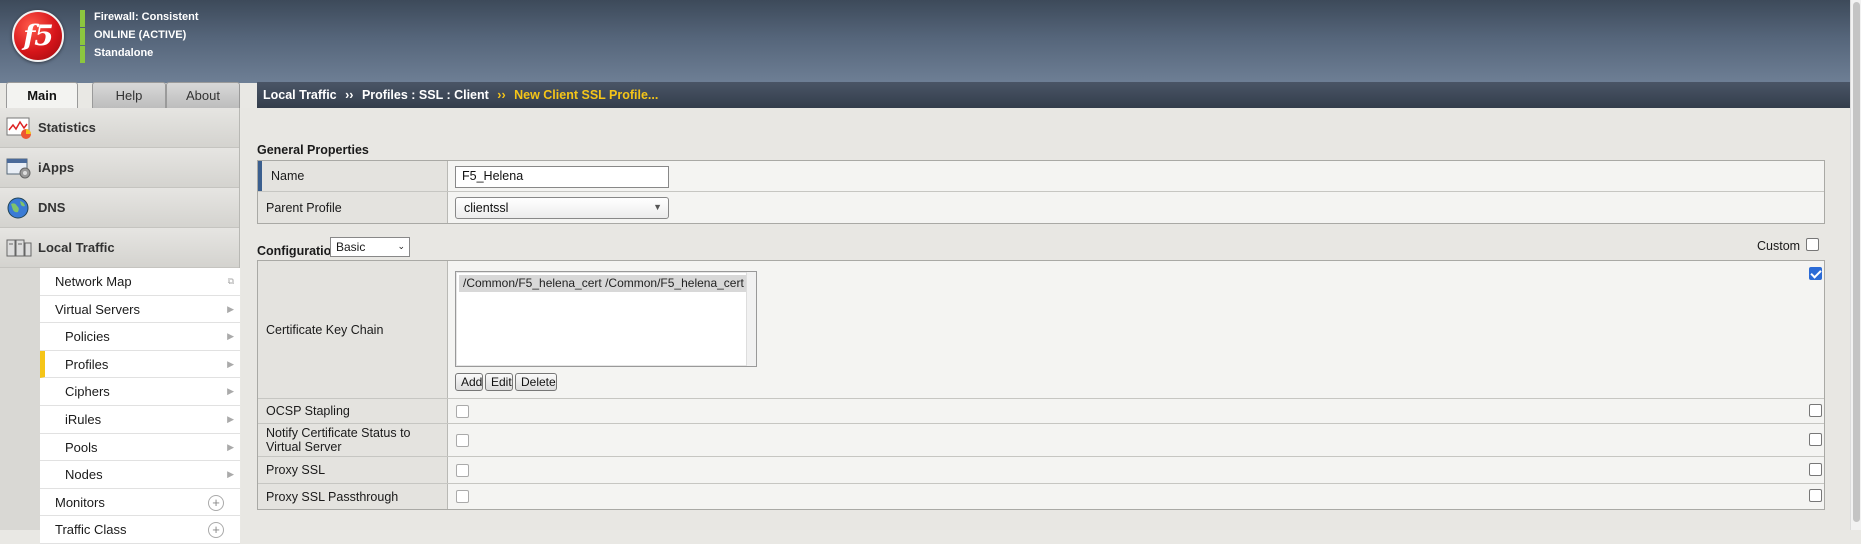  Describe the element at coordinates (313, 150) in the screenshot. I see `section-title-general: General Properties` at that location.